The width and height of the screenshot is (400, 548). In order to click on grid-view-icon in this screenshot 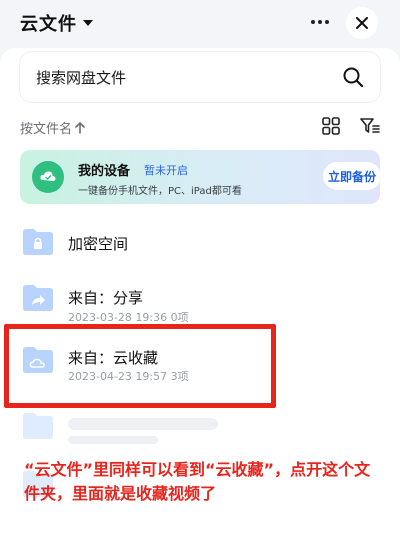, I will do `click(331, 126)`.